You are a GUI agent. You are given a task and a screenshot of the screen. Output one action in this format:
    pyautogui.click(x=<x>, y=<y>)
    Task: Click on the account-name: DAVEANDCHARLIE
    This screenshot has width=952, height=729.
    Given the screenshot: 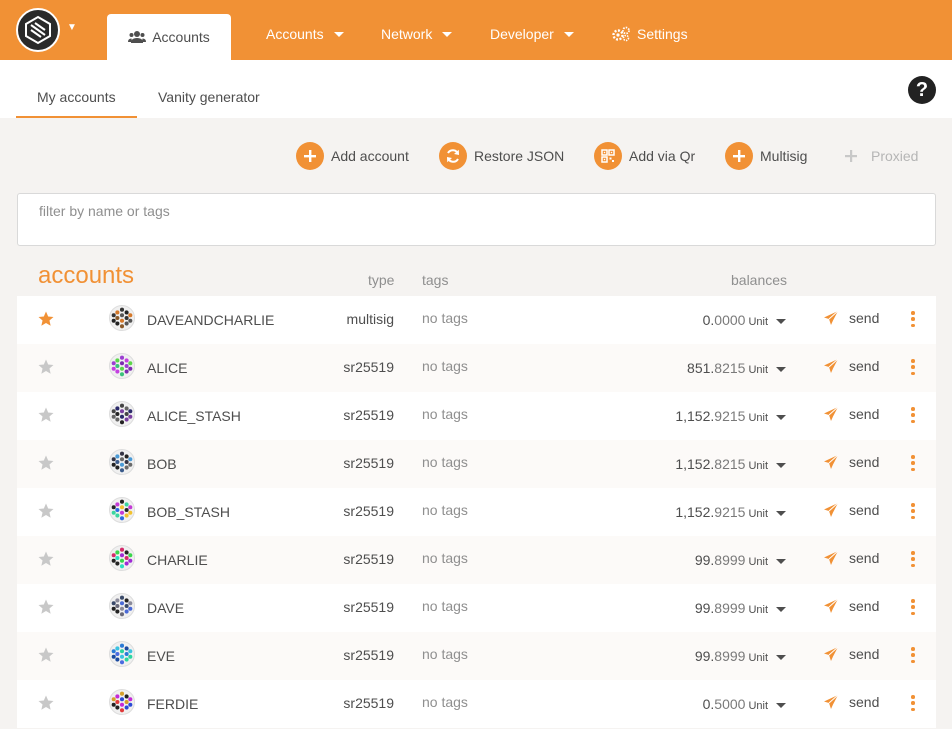 What is the action you would take?
    pyautogui.click(x=210, y=320)
    